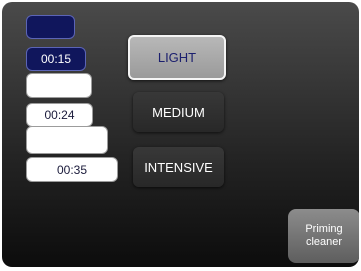 The width and height of the screenshot is (361, 271). I want to click on mode-light-button: LIGHT, so click(177, 57).